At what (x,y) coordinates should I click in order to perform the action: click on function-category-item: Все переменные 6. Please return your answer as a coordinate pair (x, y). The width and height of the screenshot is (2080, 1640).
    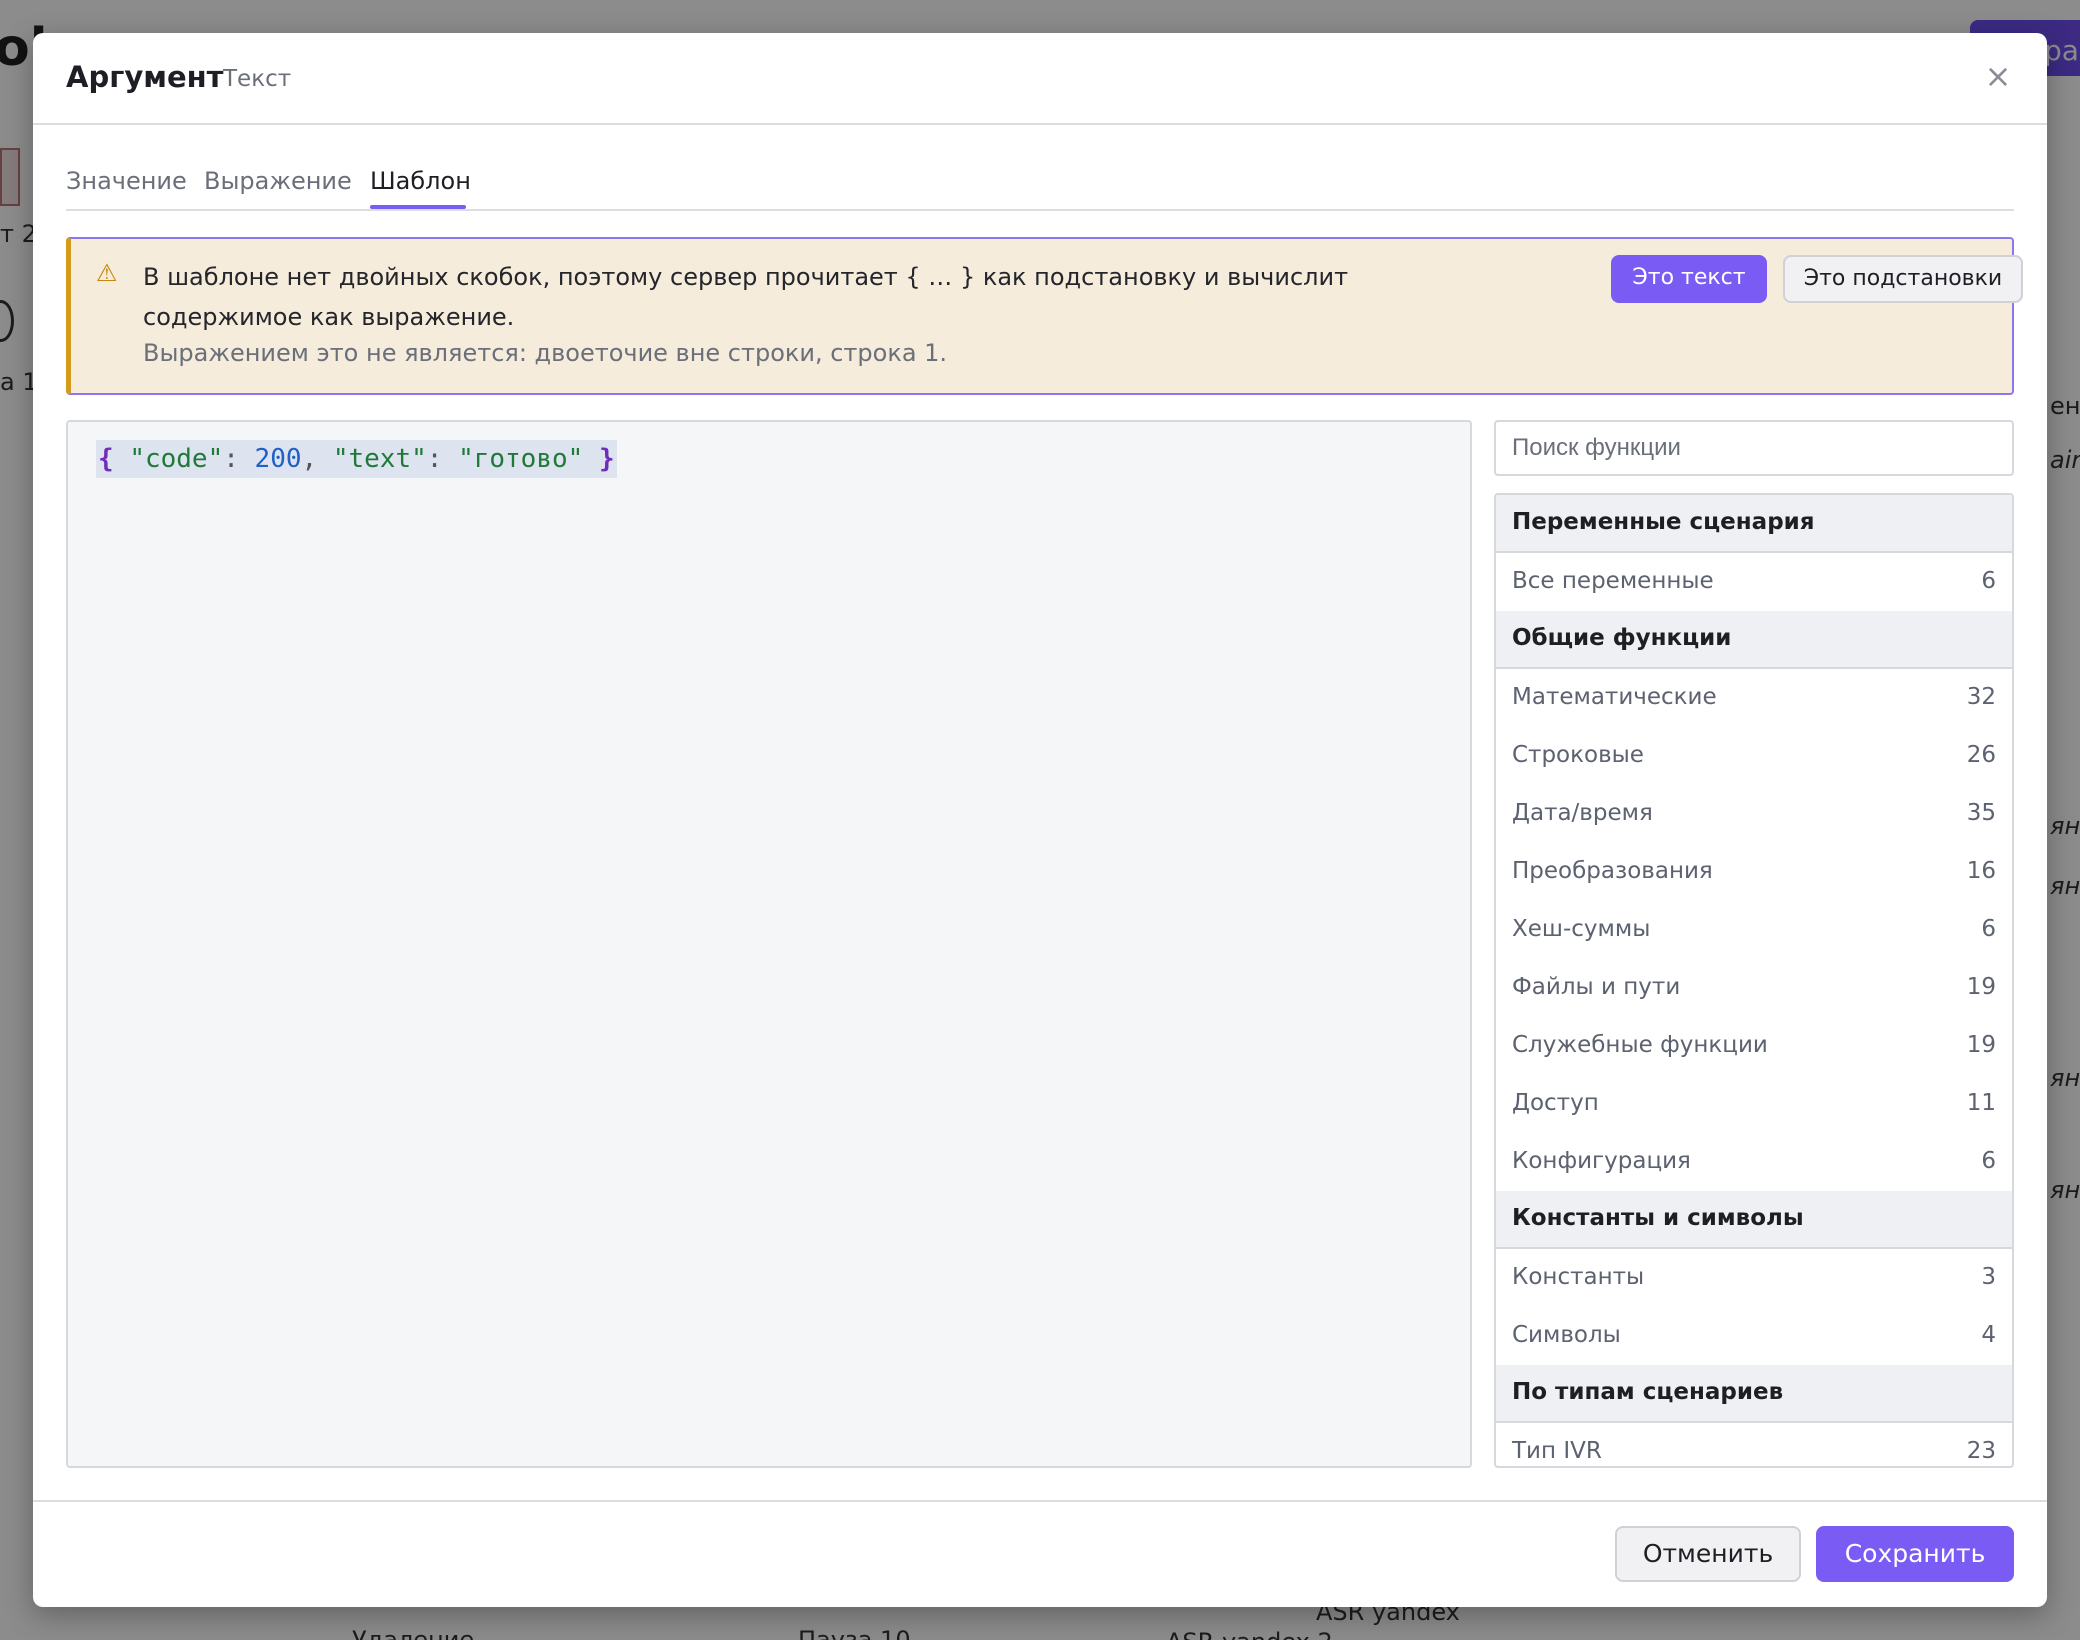
    Looking at the image, I should click on (1754, 582).